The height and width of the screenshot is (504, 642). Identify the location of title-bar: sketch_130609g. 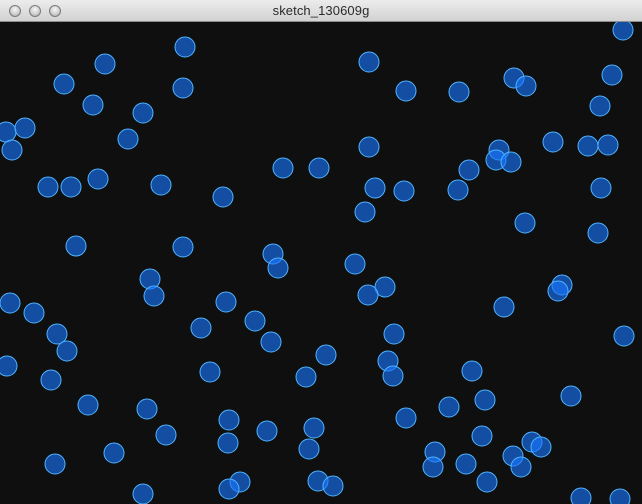
(321, 11).